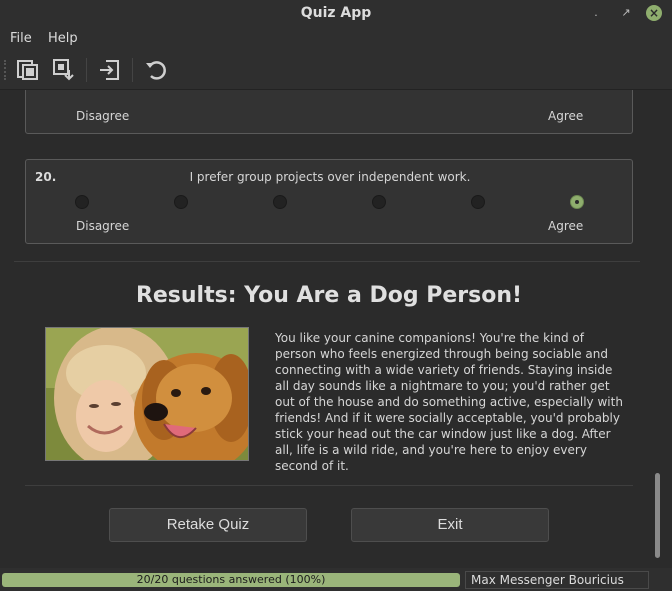  I want to click on radio-option-6-selected, so click(577, 202).